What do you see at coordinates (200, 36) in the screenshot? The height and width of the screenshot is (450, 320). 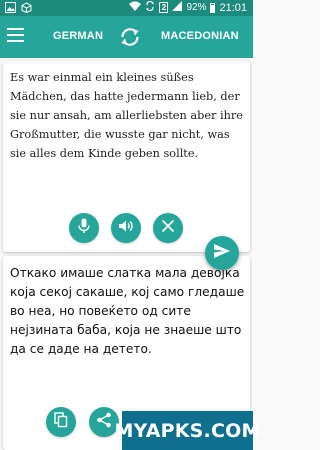 I see `target-language-button: MACEDONIAN` at bounding box center [200, 36].